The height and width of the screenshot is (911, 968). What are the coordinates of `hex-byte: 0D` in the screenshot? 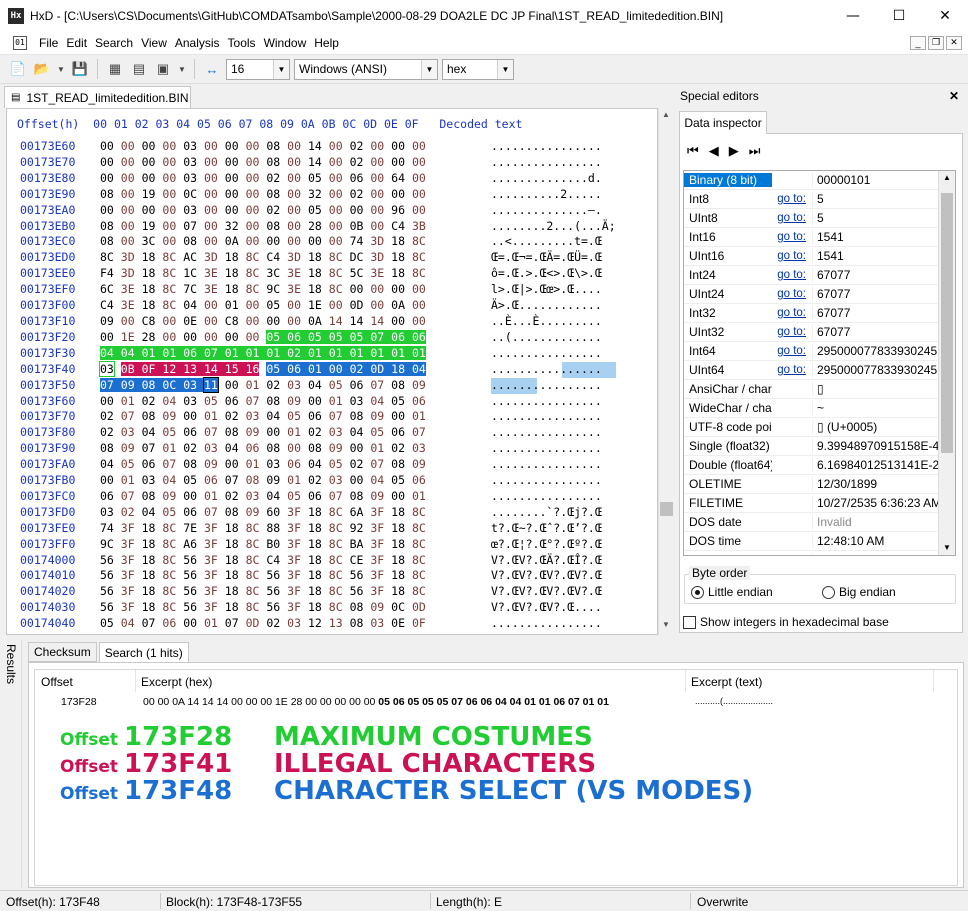 It's located at (253, 623).